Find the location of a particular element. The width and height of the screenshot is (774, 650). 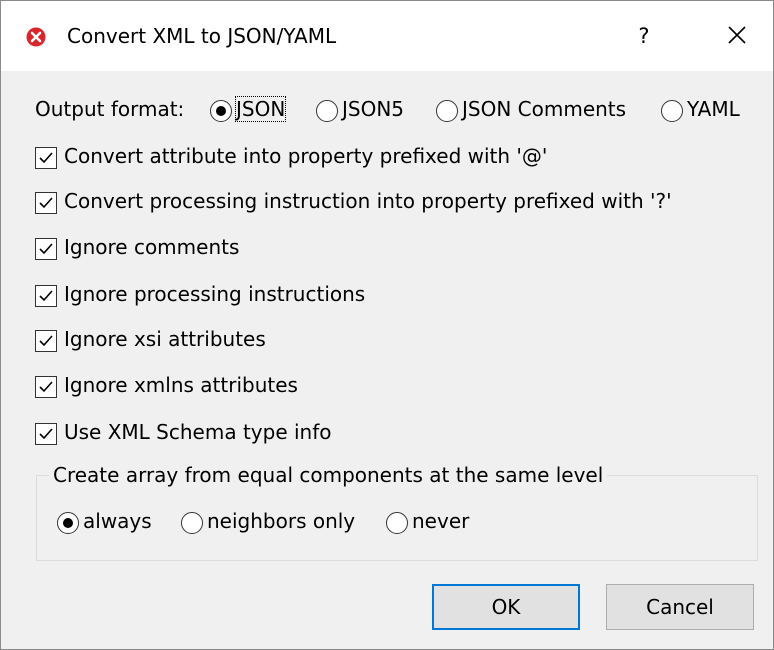

radio-json5-label: JSON5 is located at coordinates (373, 109).